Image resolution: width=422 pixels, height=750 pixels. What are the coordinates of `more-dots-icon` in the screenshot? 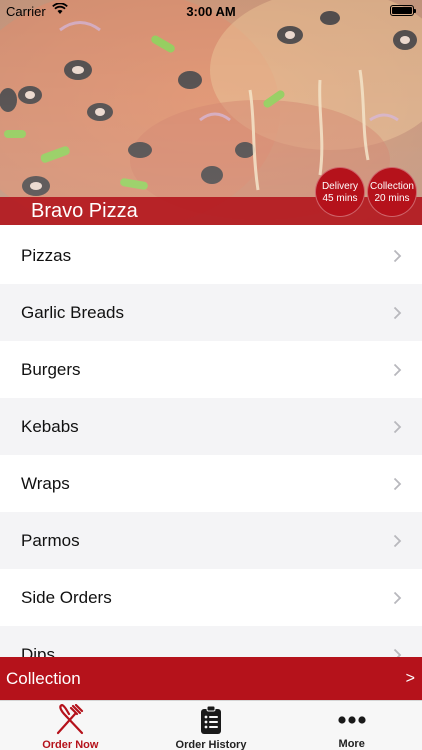 It's located at (352, 719).